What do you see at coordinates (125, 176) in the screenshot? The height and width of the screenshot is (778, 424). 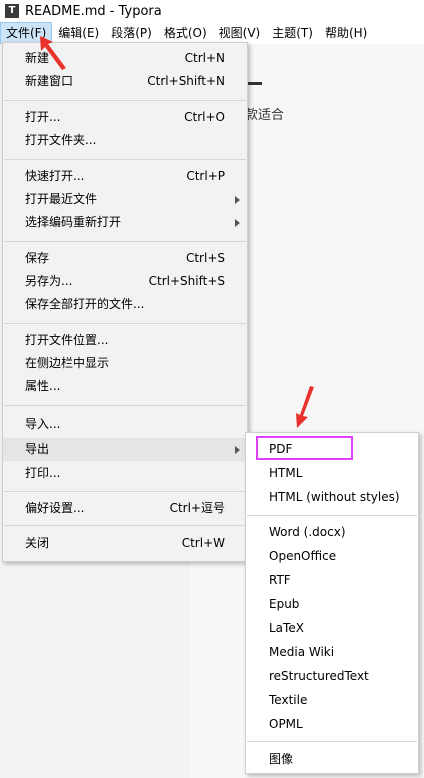 I see `menu-item-quick-open: 快速打开... Ctrl+P` at bounding box center [125, 176].